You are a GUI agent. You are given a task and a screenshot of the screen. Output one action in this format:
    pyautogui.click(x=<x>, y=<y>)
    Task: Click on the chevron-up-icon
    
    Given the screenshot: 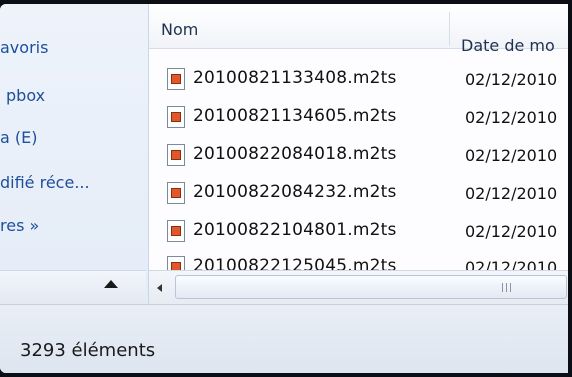 What is the action you would take?
    pyautogui.click(x=111, y=284)
    